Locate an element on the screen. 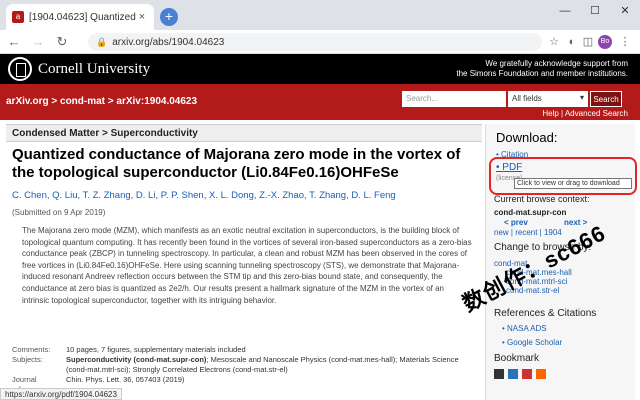 This screenshot has height=400, width=640. comments-label: Comments: is located at coordinates (31, 349).